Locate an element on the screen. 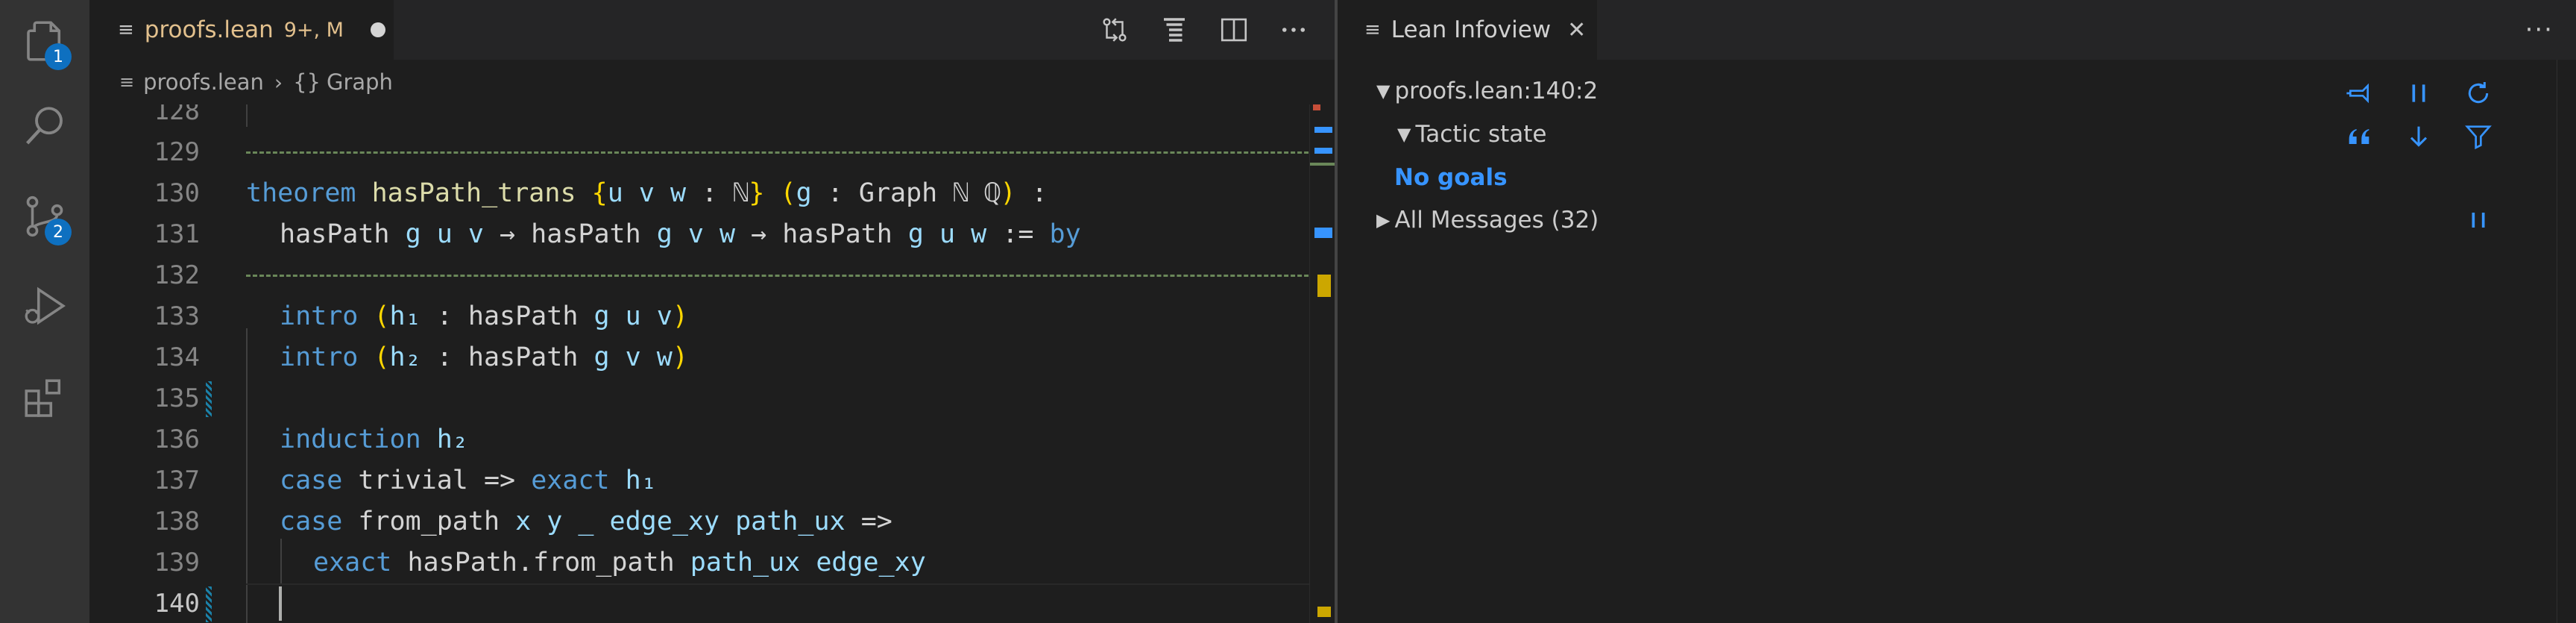  pin-button is located at coordinates (2359, 93).